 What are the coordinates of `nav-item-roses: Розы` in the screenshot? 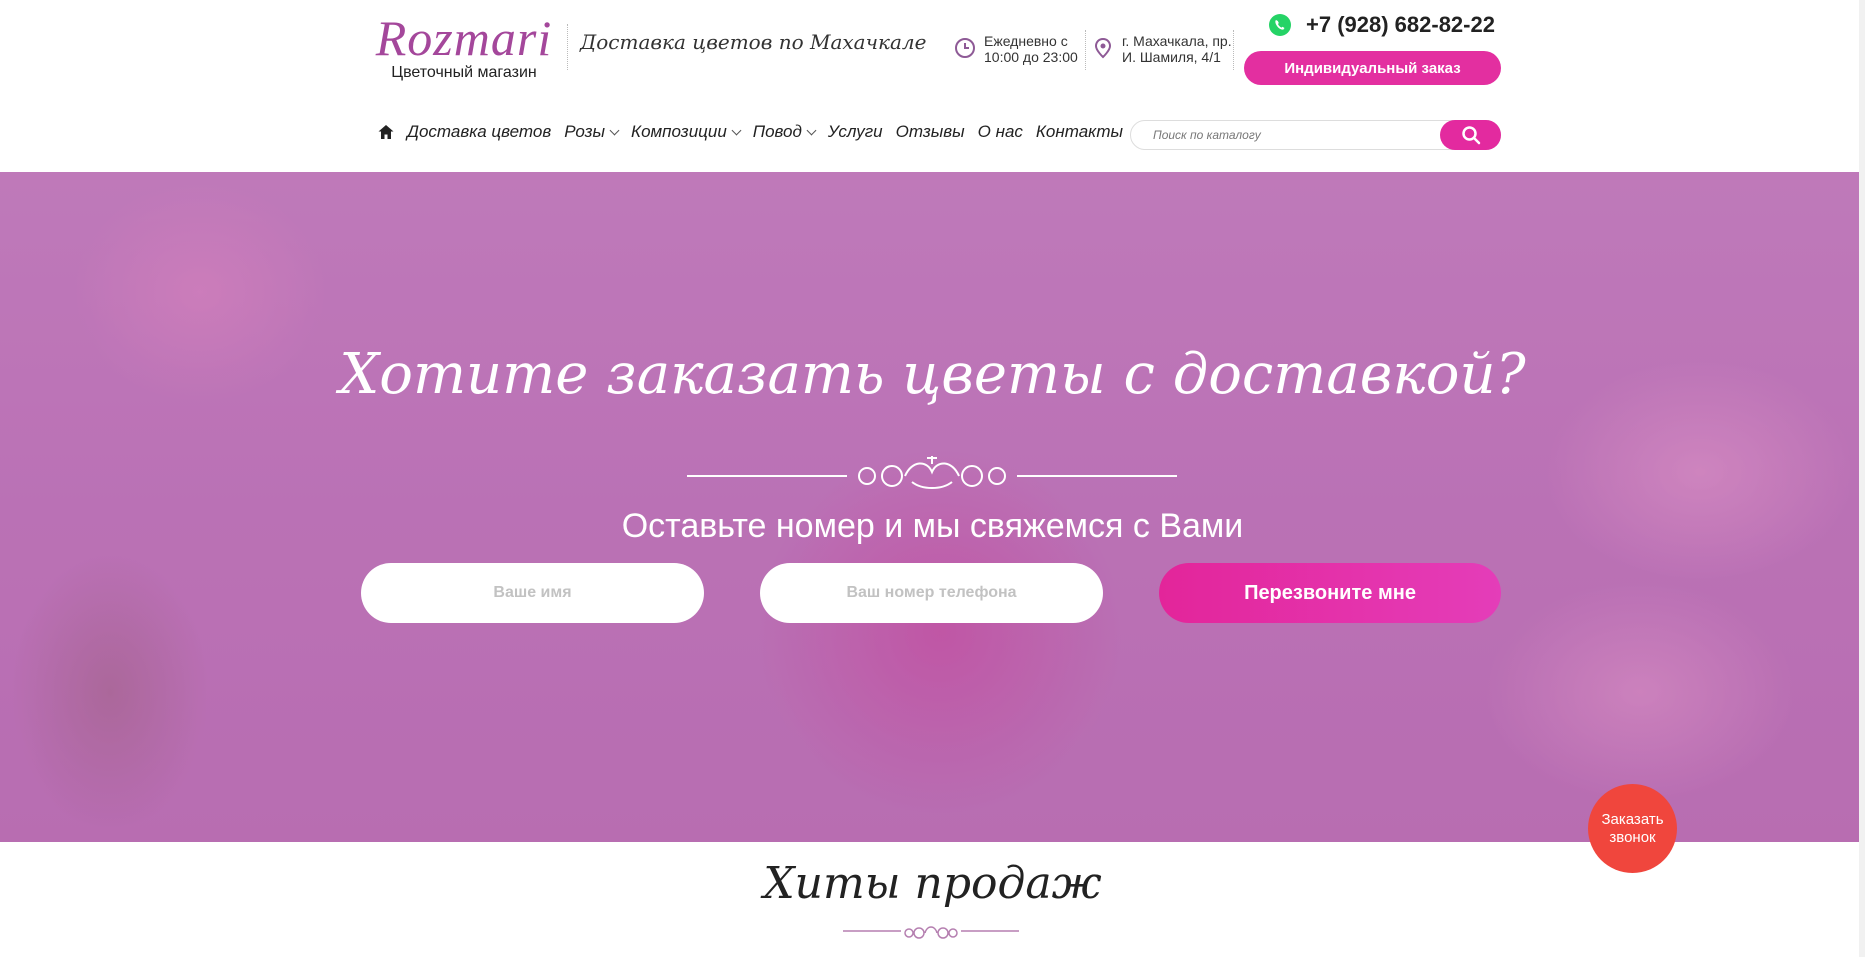 It's located at (592, 132).